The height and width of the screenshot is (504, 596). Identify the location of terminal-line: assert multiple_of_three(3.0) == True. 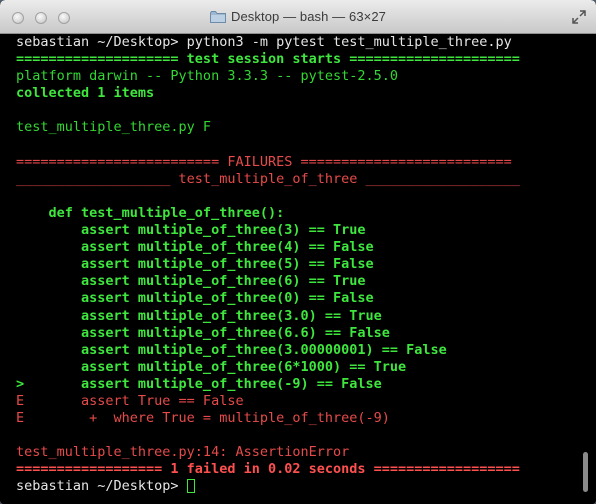
(268, 316).